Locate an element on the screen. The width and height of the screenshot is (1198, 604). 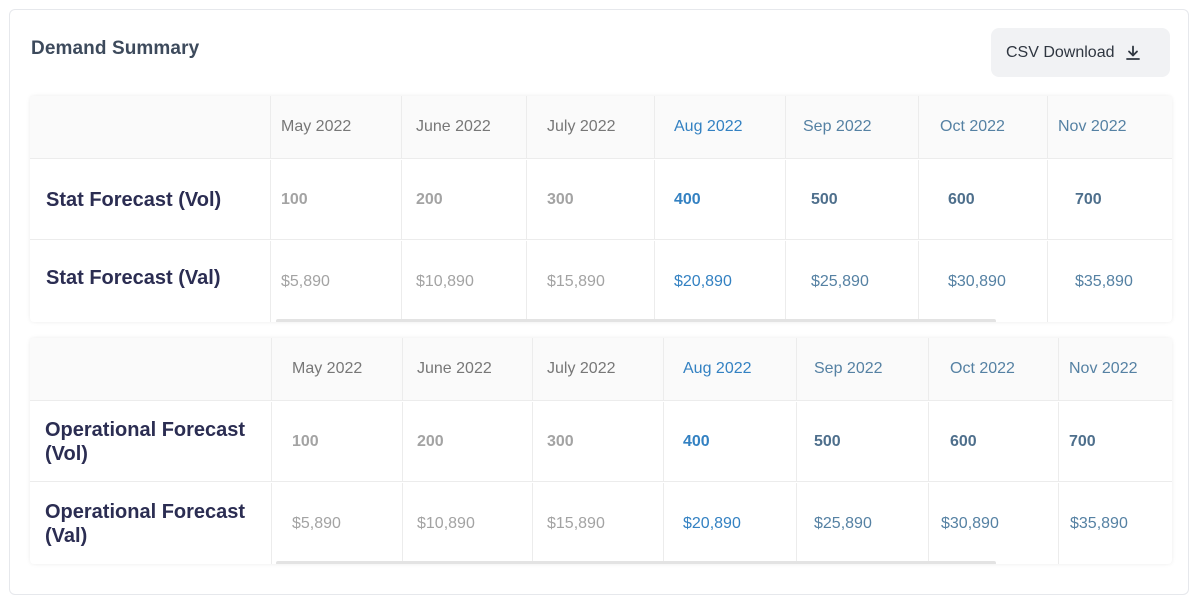
page-title: Demand Summary is located at coordinates (115, 48).